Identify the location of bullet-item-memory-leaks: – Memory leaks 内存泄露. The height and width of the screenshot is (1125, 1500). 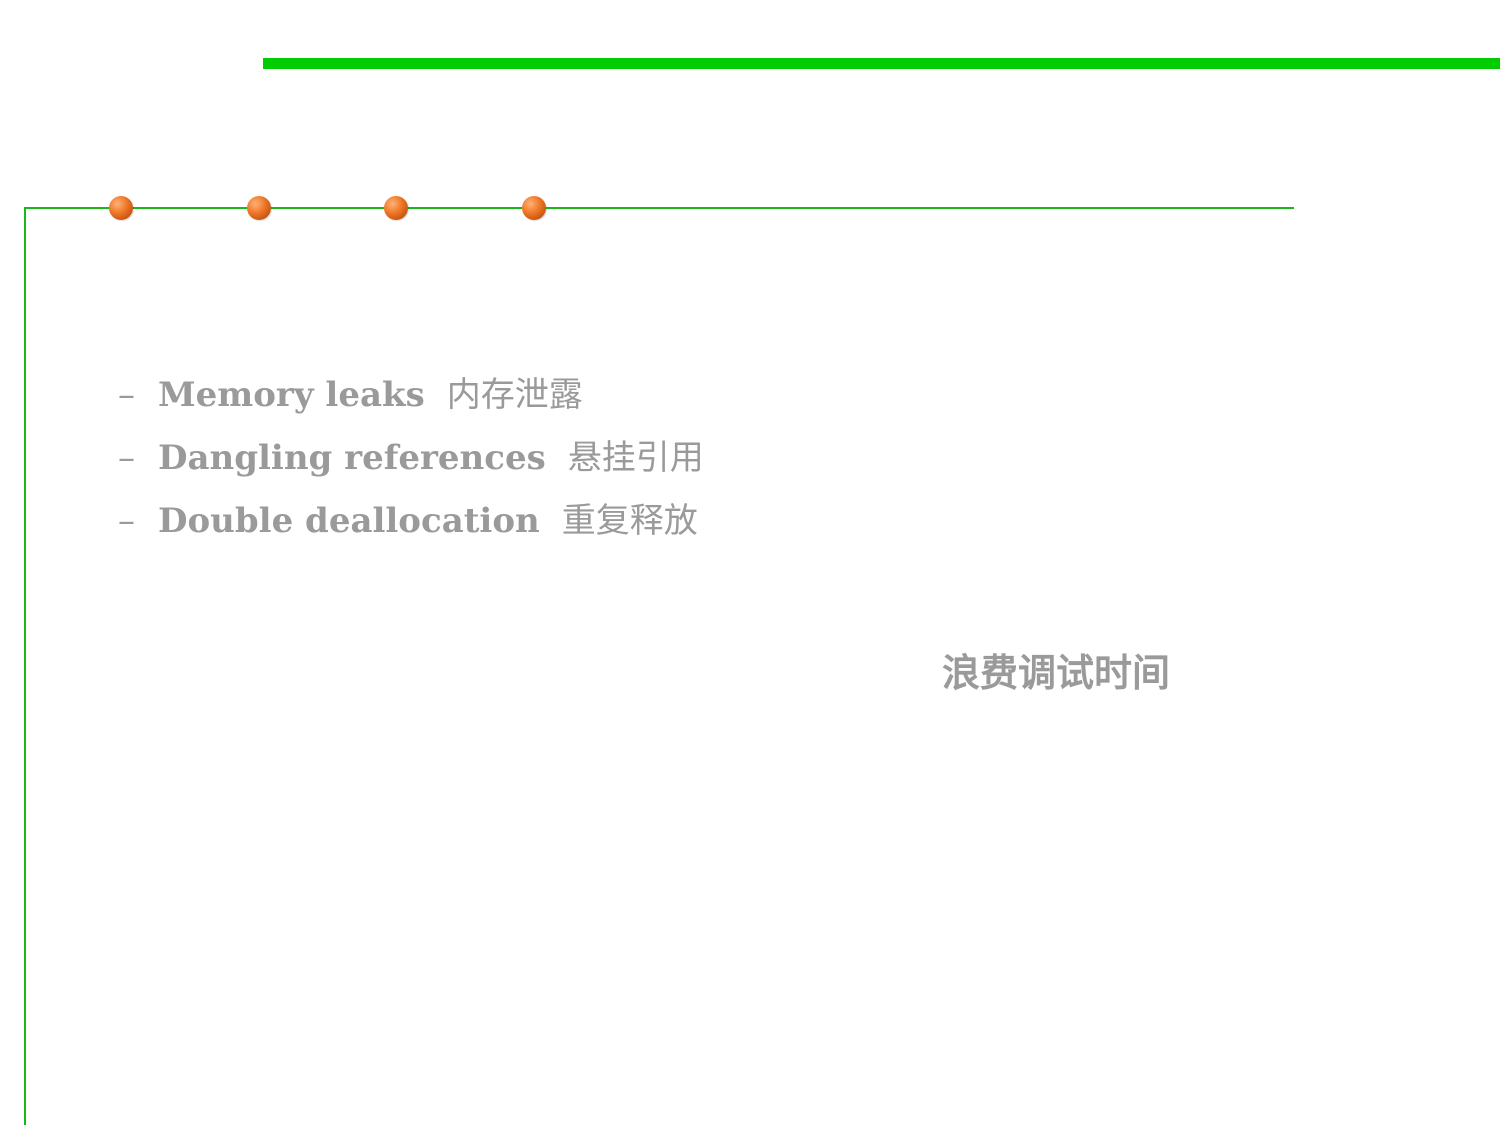
(411, 401).